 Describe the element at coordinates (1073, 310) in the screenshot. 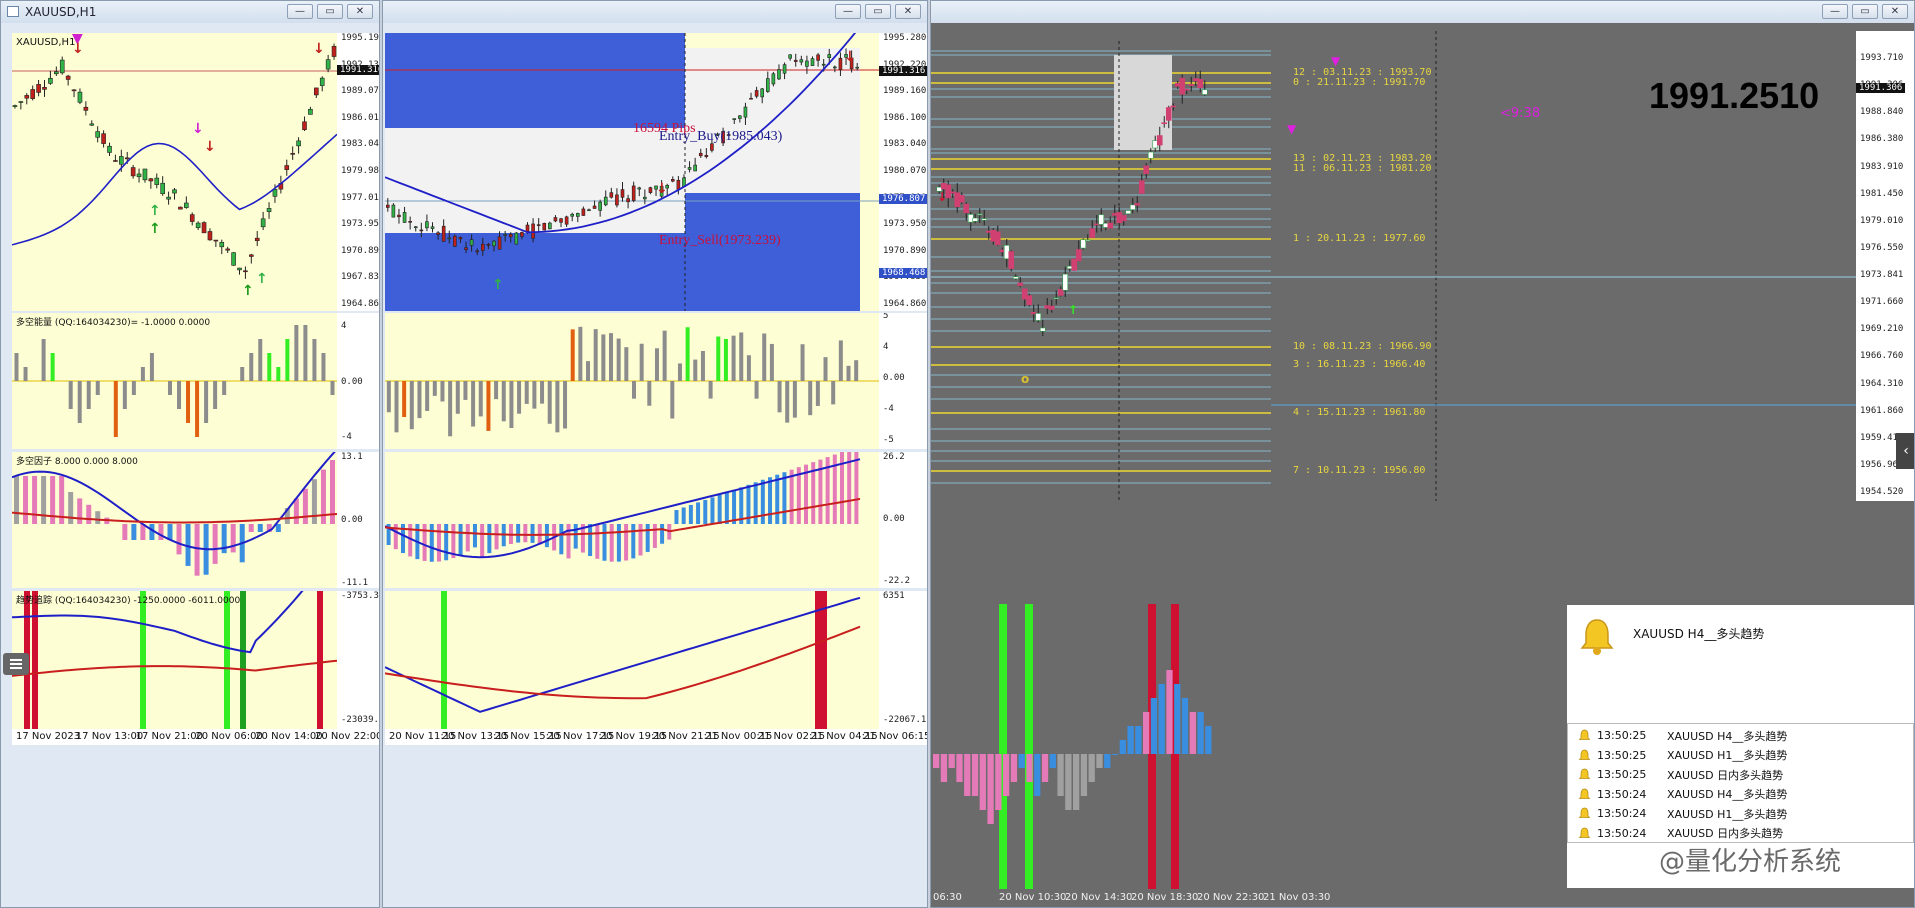

I see `signal-marker-icon: ↑` at that location.